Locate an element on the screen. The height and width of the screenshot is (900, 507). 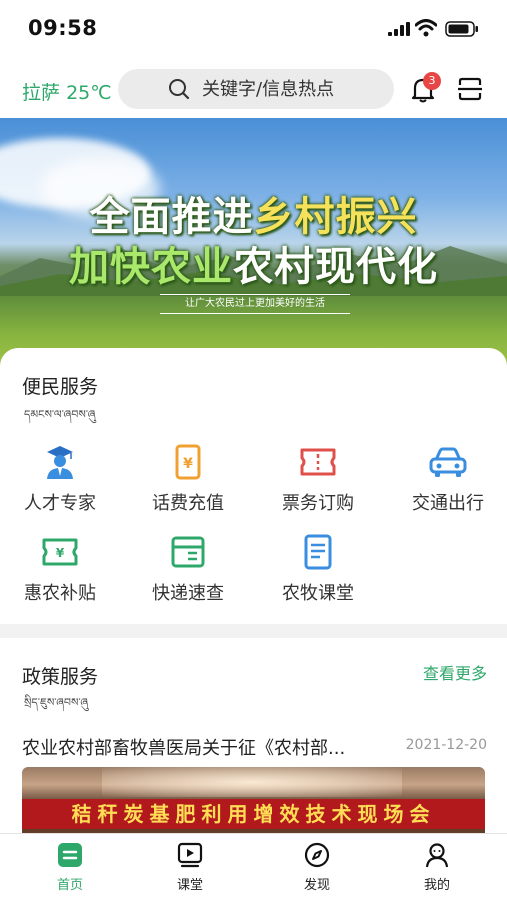
status-time: 09:58 is located at coordinates (63, 28).